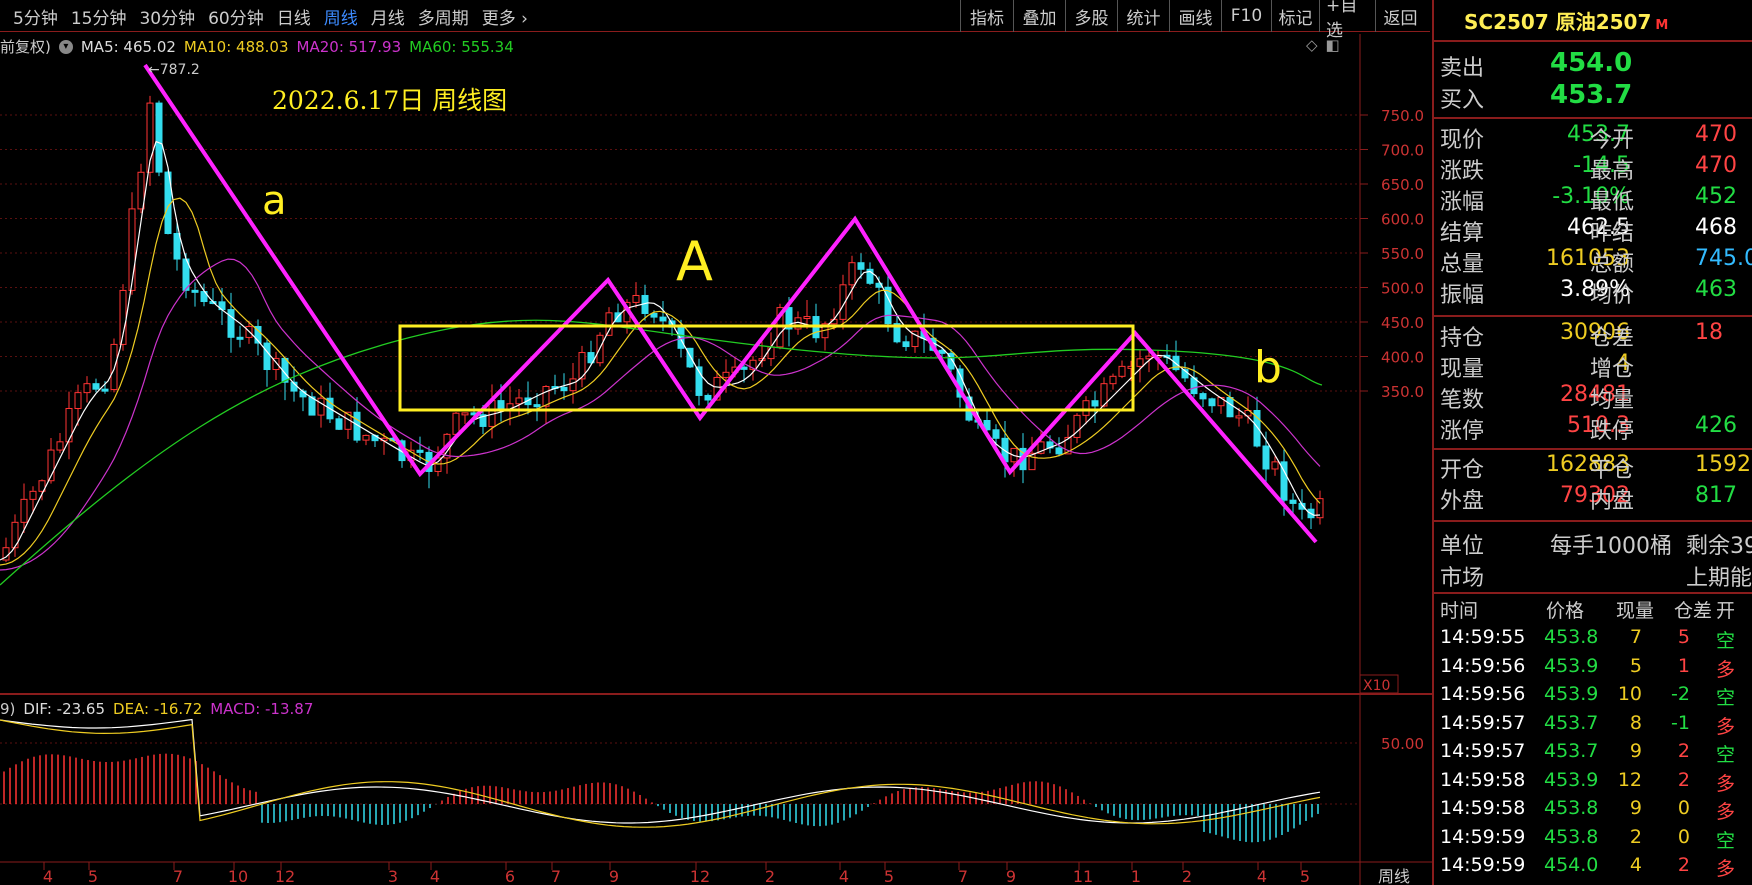 Image resolution: width=1752 pixels, height=885 pixels. Describe the element at coordinates (35, 16) in the screenshot. I see `period-tab-0: 5分钟` at that location.